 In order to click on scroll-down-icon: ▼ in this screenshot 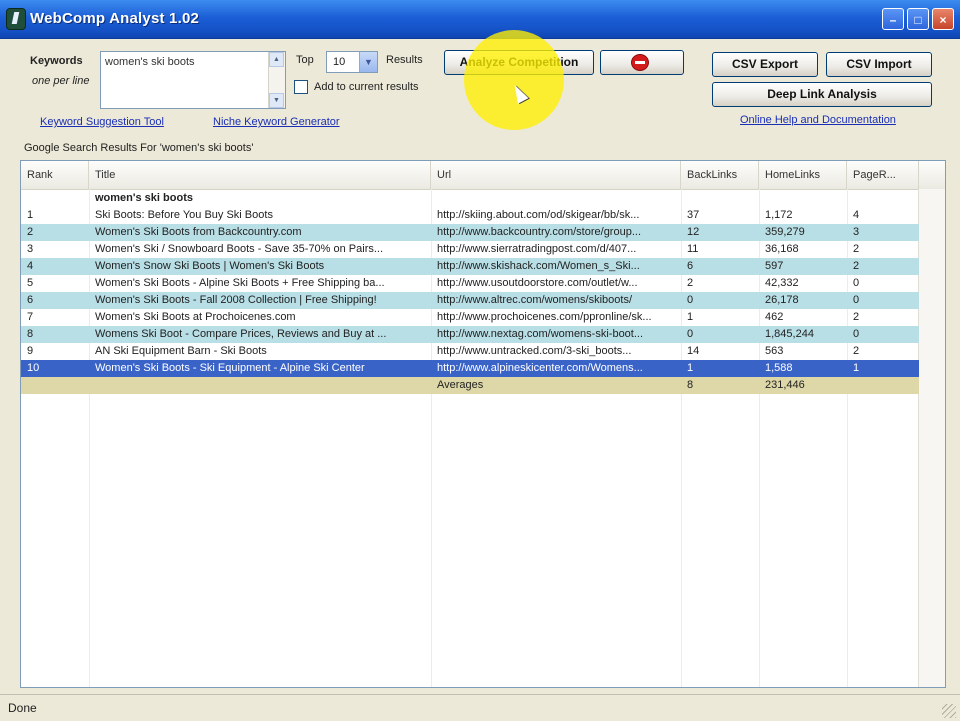, I will do `click(276, 100)`.